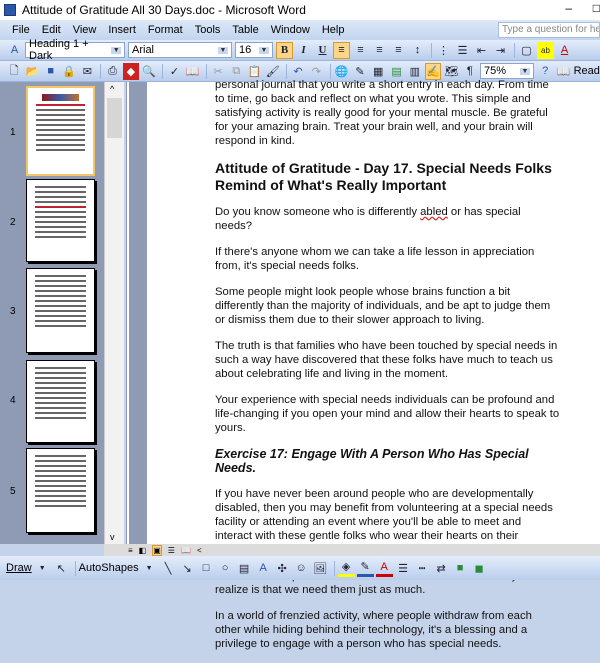 The height and width of the screenshot is (663, 600). I want to click on permission-icon: 🔒, so click(69, 71).